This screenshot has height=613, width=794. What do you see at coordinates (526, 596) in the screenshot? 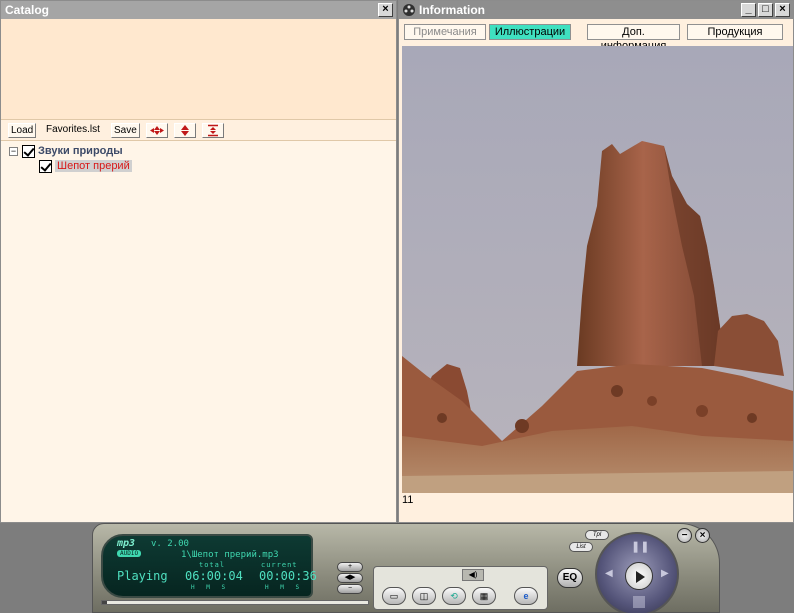
I see `internet-explorer-icon: e` at bounding box center [526, 596].